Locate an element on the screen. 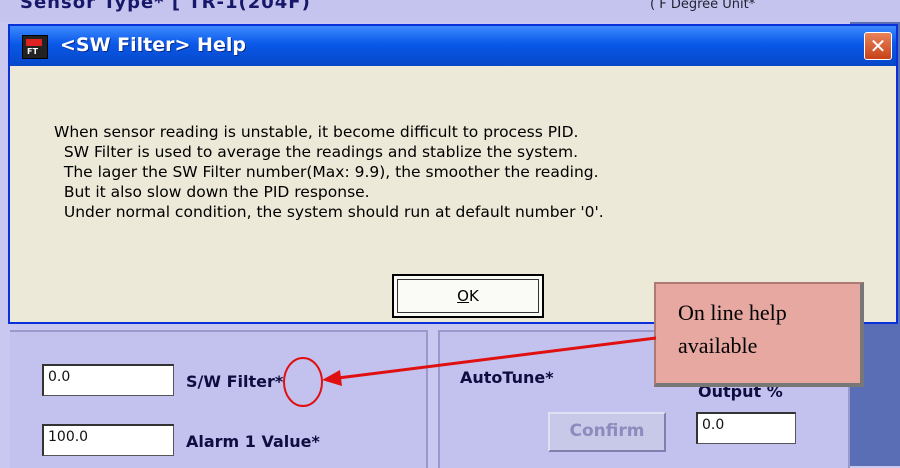 The width and height of the screenshot is (900, 468). help-message-line: But it also slow down the PID response. is located at coordinates (212, 192).